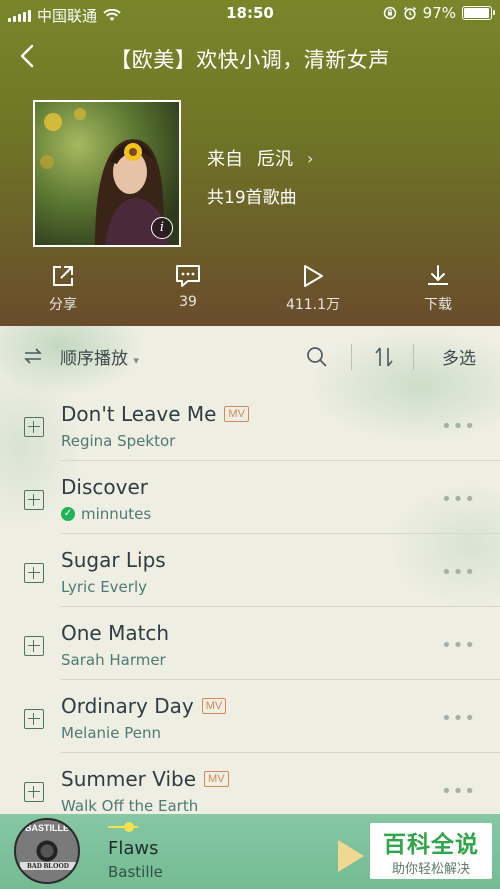  I want to click on song-artist: Sarah Harmer, so click(113, 660).